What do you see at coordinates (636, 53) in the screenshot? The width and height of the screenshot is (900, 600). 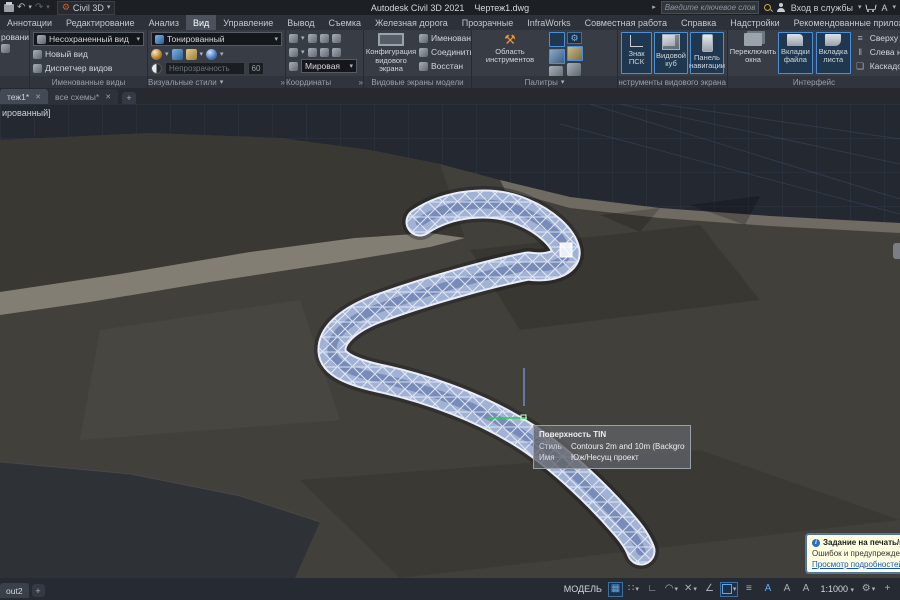 I see `ucs-sign-toggle: Знак ПСК` at bounding box center [636, 53].